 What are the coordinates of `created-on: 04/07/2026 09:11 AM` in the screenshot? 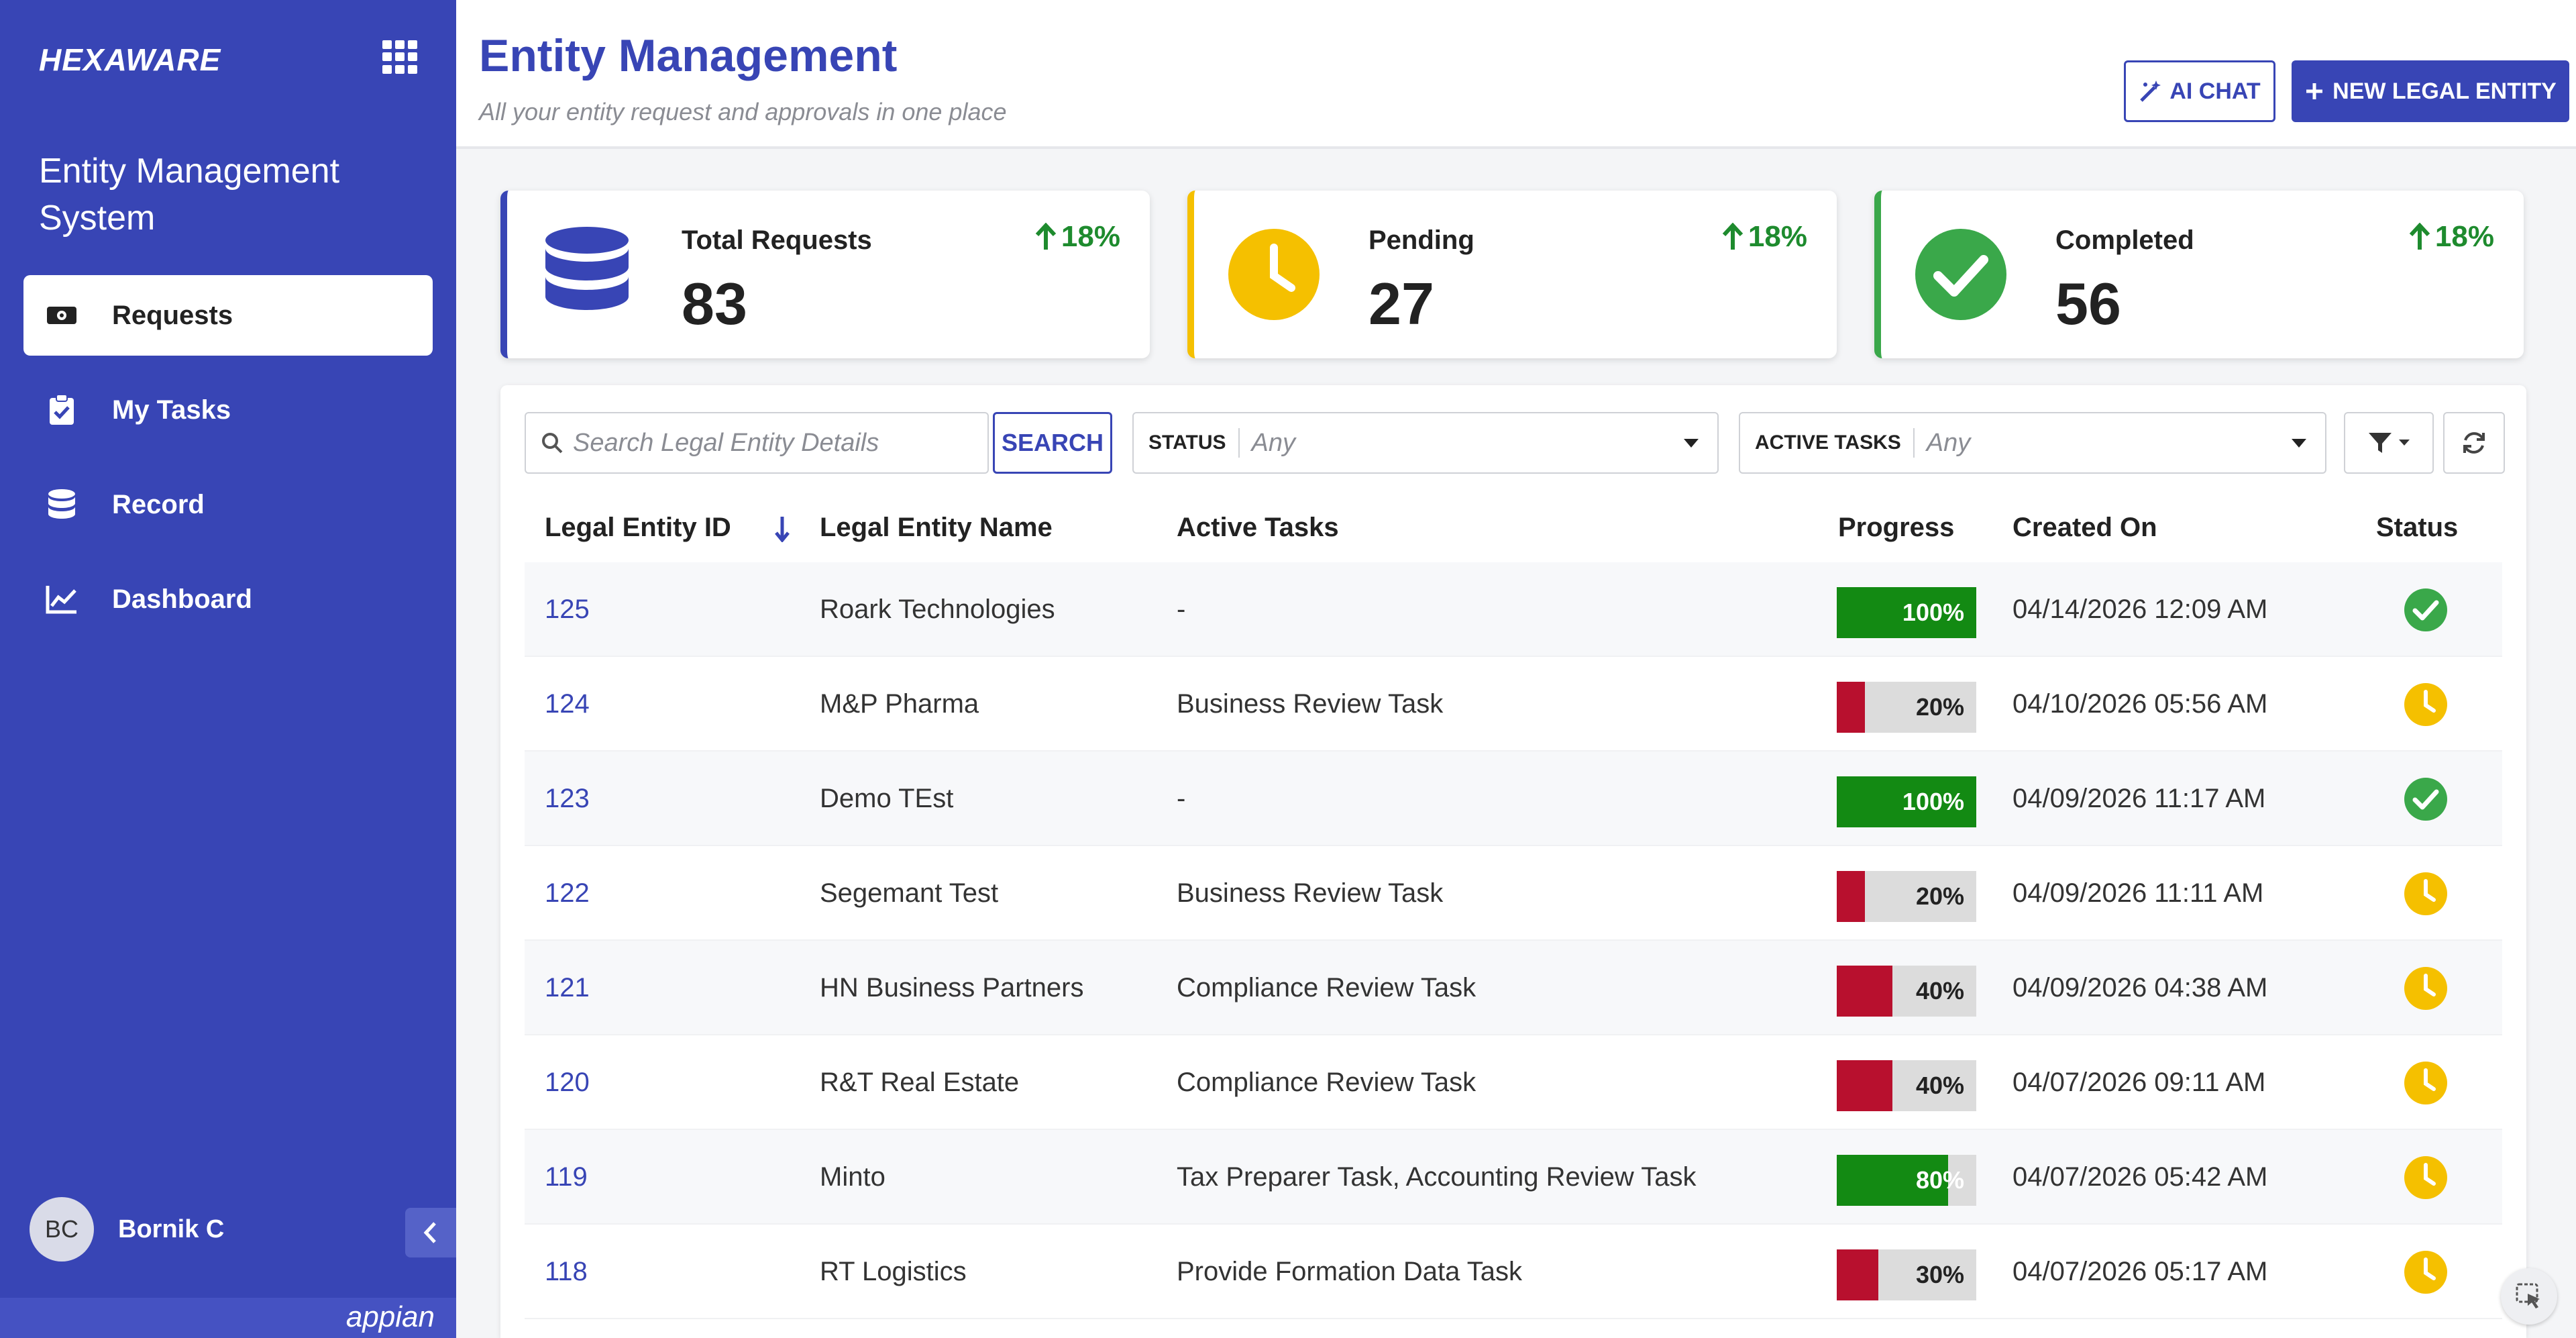 It's located at (2139, 1082).